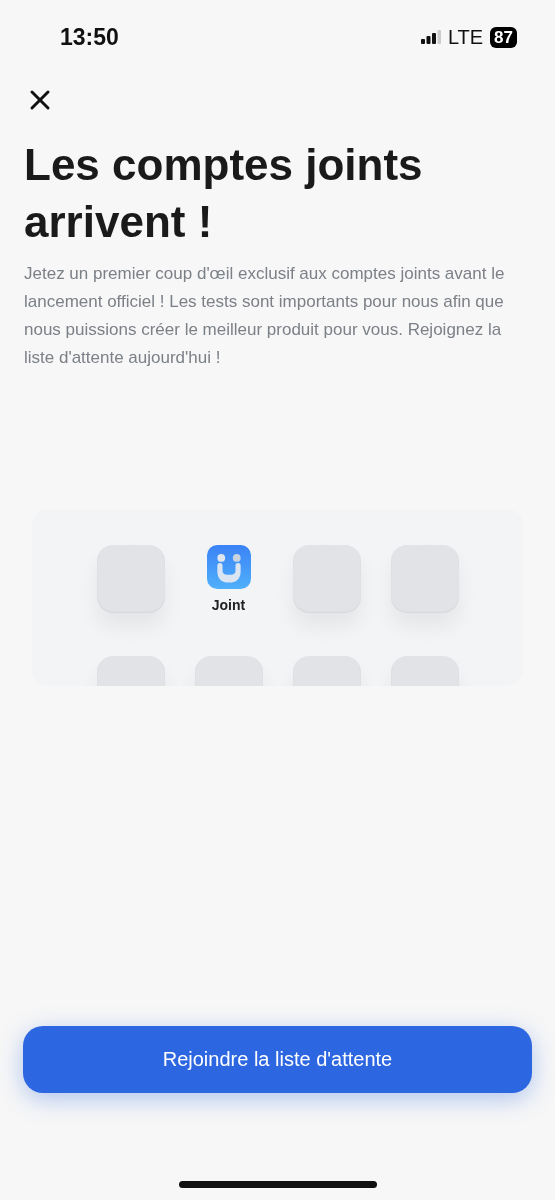 The height and width of the screenshot is (1200, 555). What do you see at coordinates (503, 37) in the screenshot?
I see `battery-level: 87` at bounding box center [503, 37].